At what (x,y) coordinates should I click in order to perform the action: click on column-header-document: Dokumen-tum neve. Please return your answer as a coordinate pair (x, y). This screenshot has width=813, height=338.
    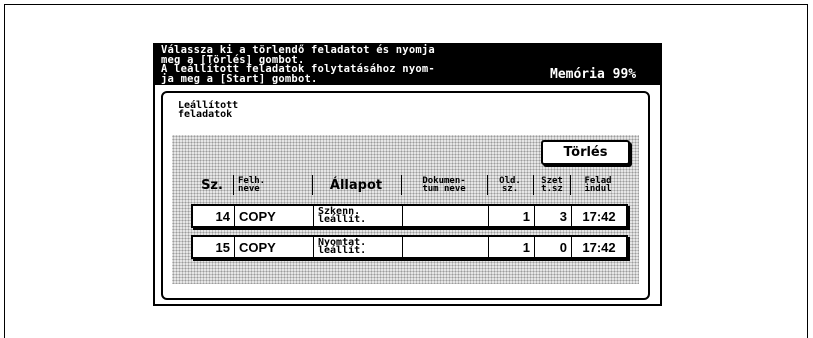
    Looking at the image, I should click on (444, 185).